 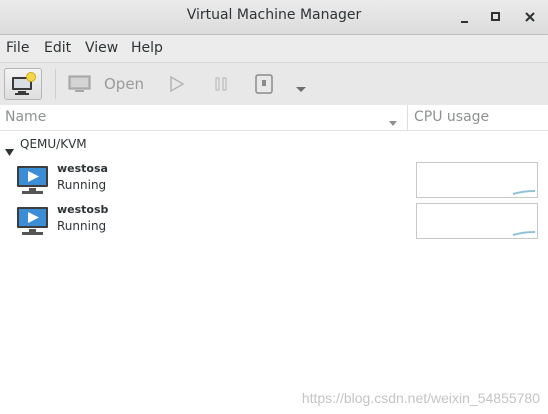 What do you see at coordinates (55, 84) in the screenshot?
I see `toolbar-separator` at bounding box center [55, 84].